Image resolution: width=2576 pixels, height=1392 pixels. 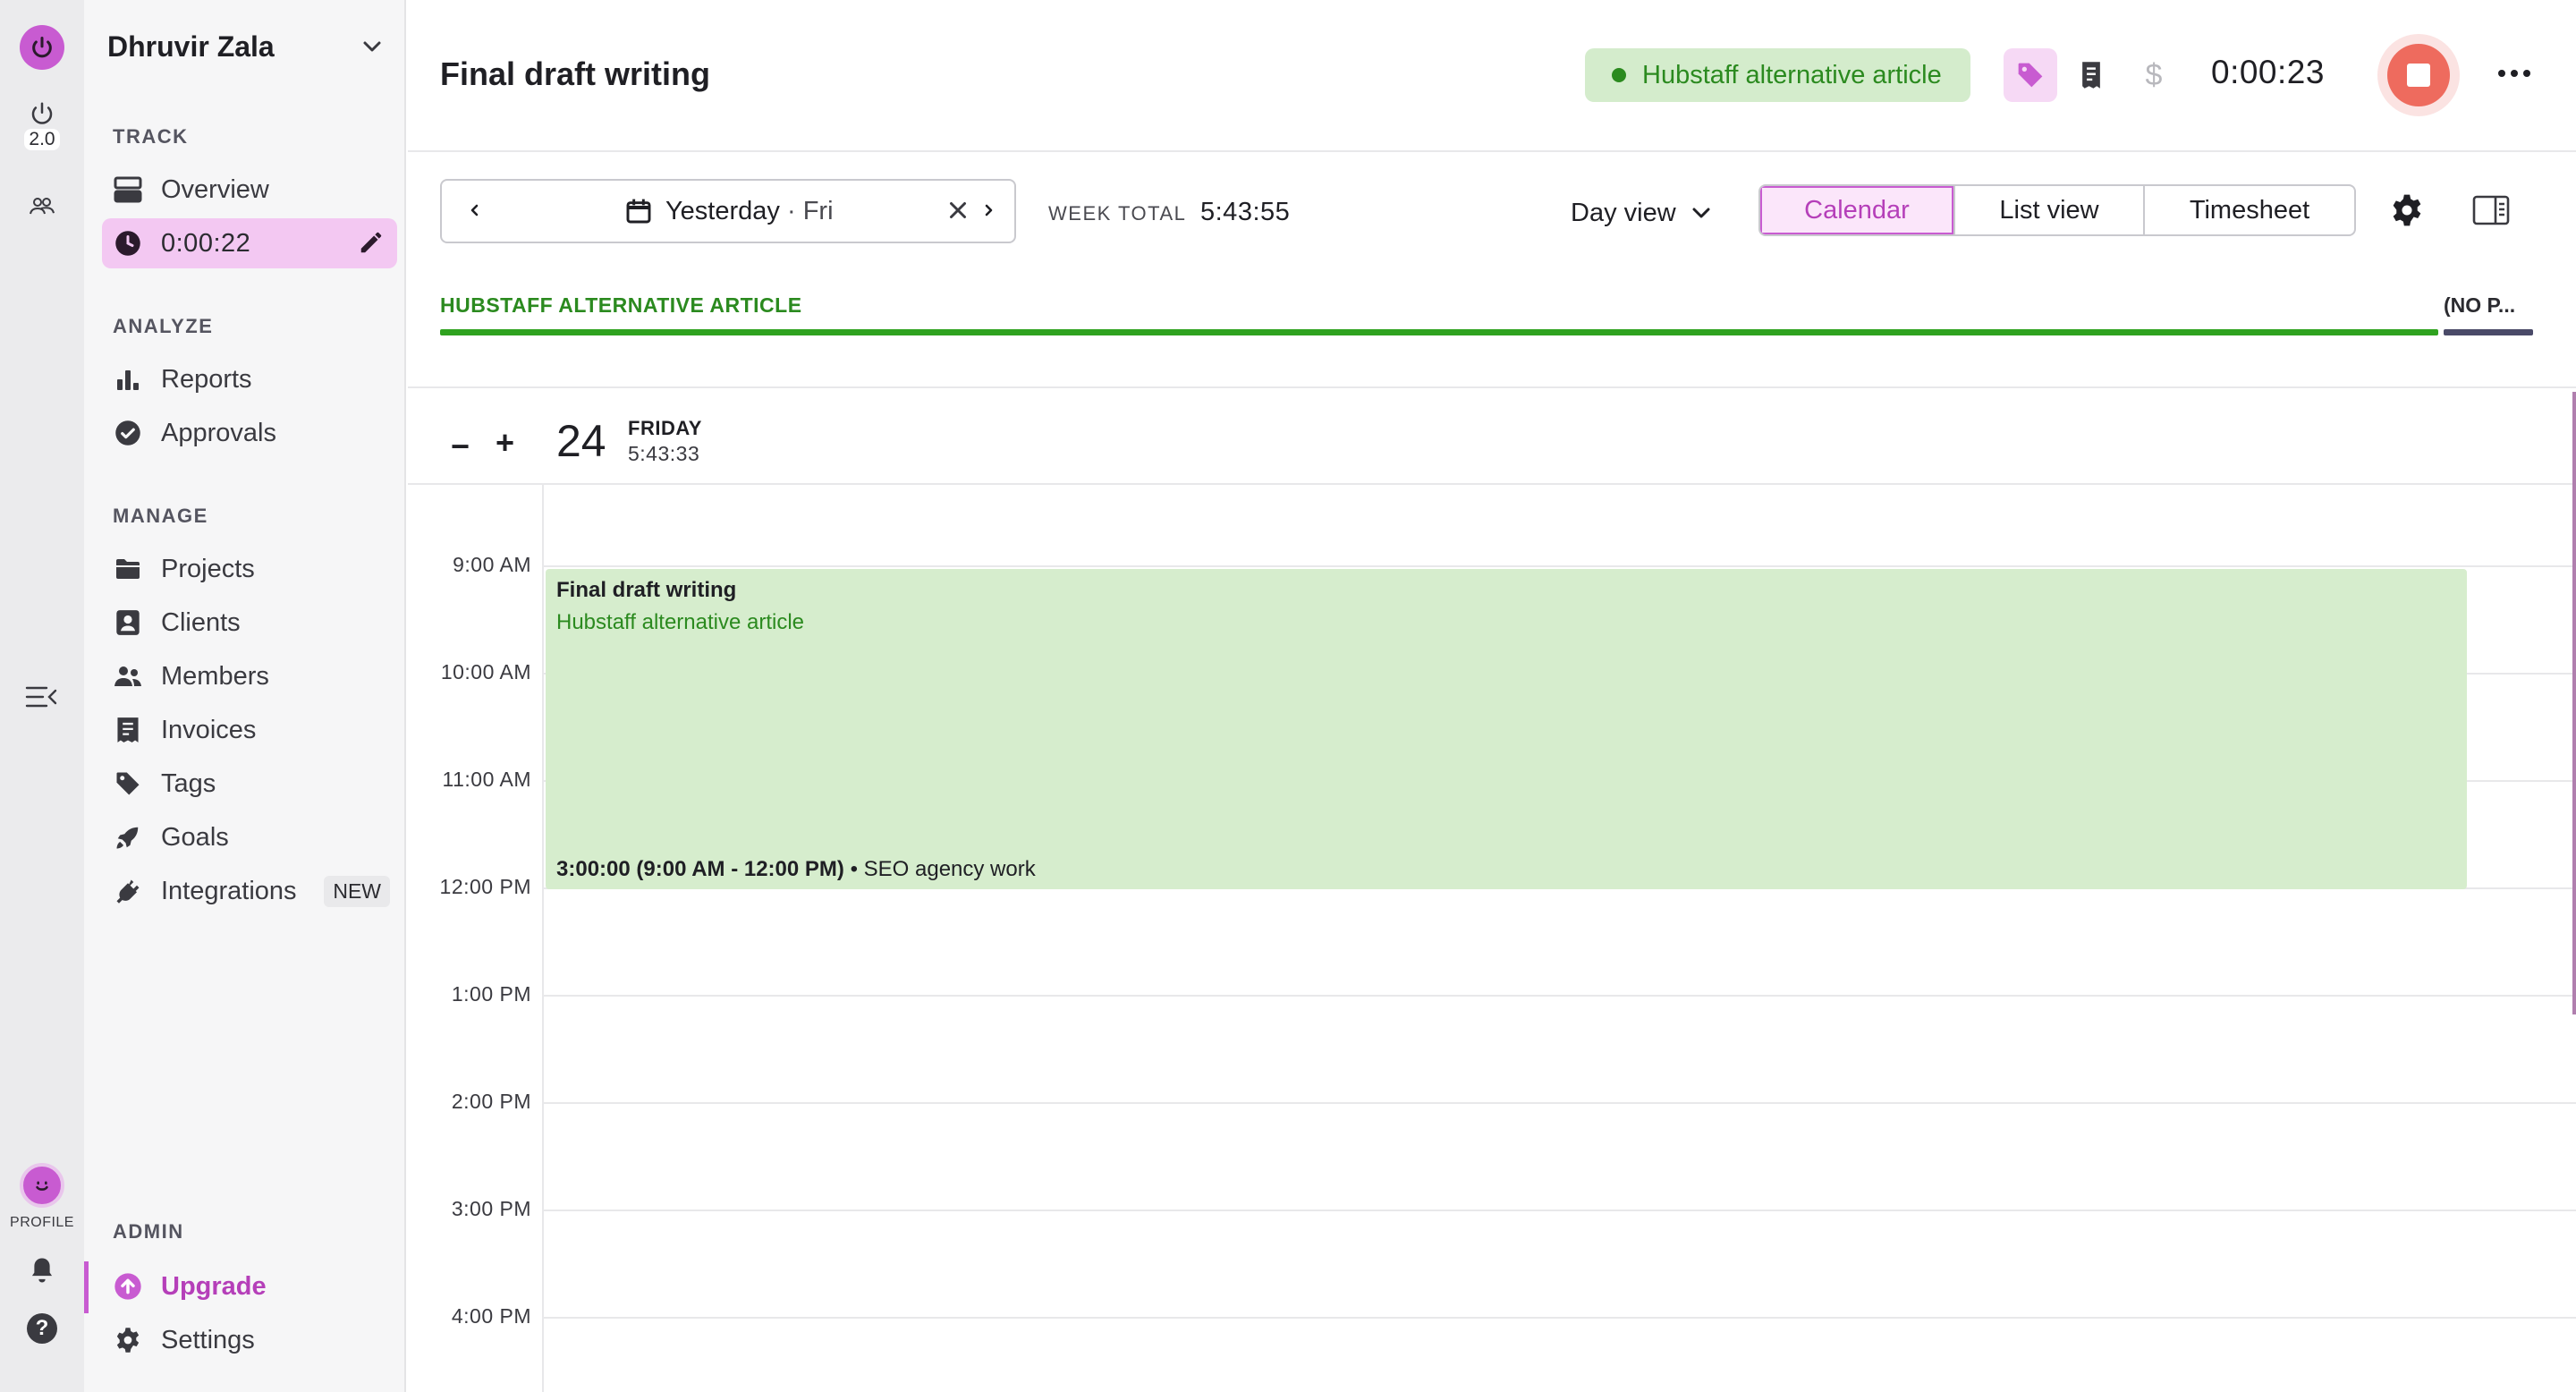 What do you see at coordinates (128, 243) in the screenshot?
I see `clock-icon` at bounding box center [128, 243].